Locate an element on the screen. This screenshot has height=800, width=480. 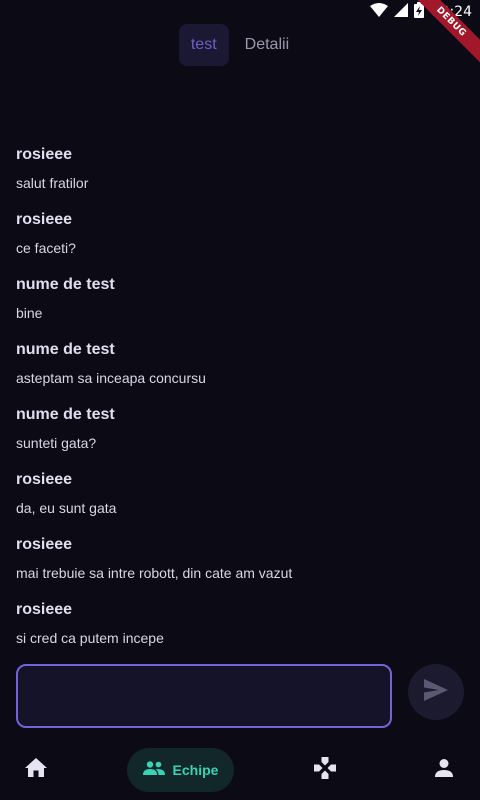
message-text: asteptam sa inceapa concursu is located at coordinates (111, 378).